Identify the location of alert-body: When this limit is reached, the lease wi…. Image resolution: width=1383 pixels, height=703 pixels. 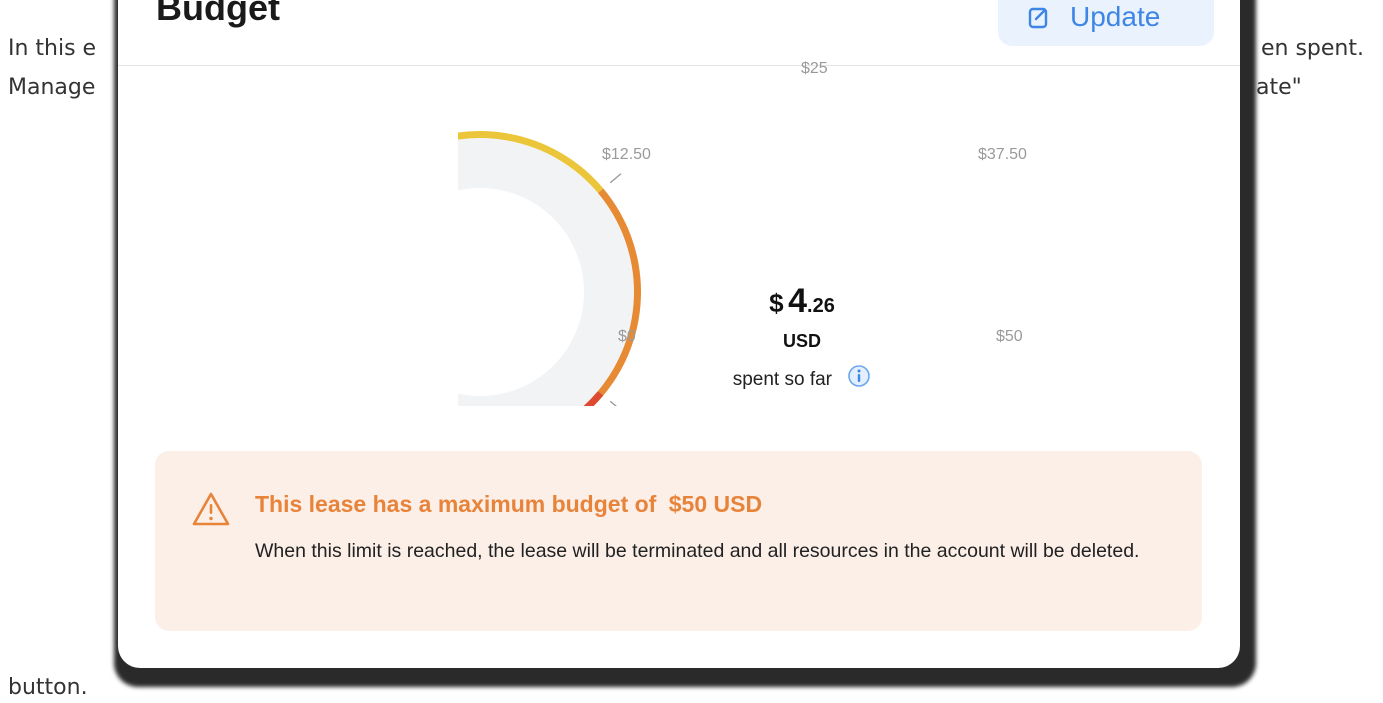
(697, 551).